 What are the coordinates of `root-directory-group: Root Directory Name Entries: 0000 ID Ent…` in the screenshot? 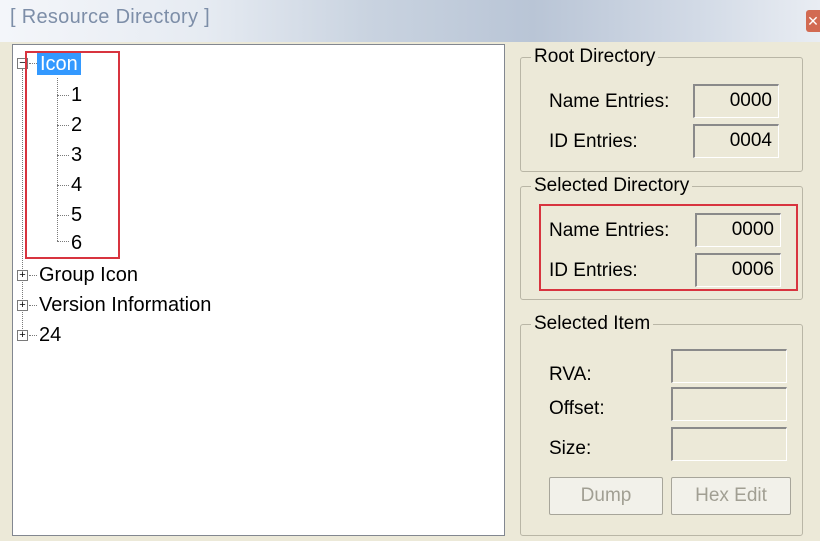 It's located at (661, 108).